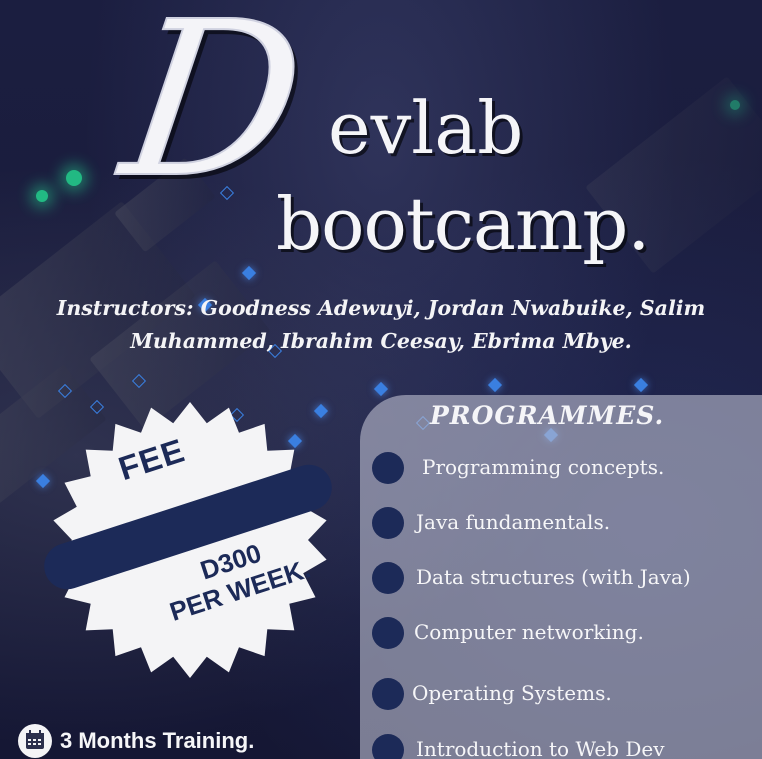  I want to click on programme-item: Computer networking., so click(566, 633).